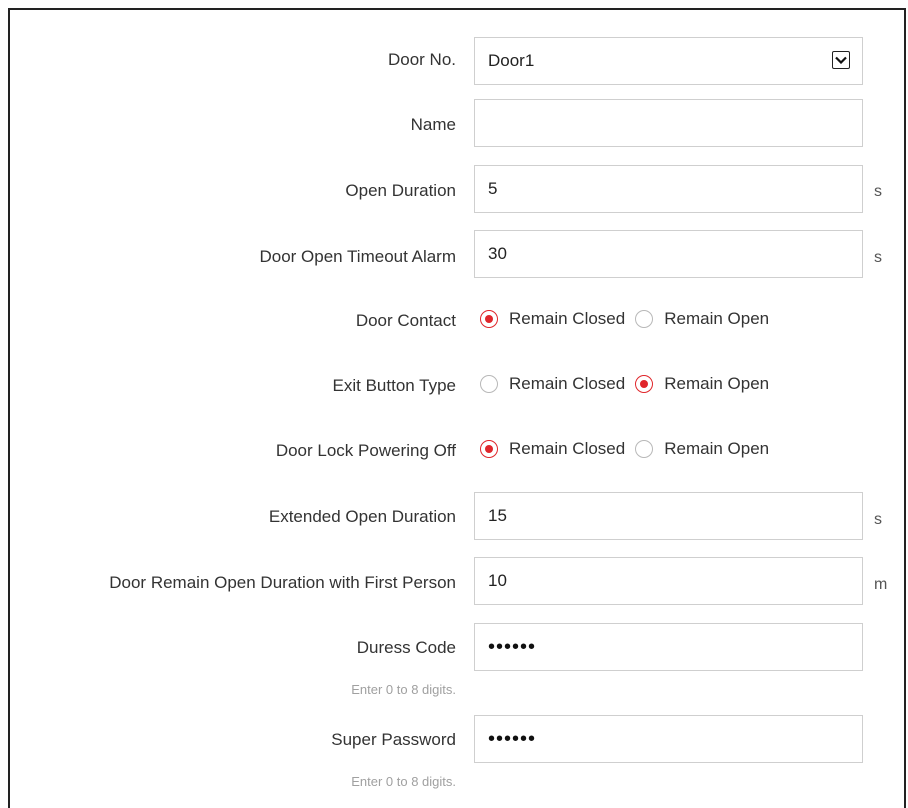 This screenshot has height=808, width=908. Describe the element at coordinates (716, 449) in the screenshot. I see `door-lock-remain-open-label: Remain Open` at that location.